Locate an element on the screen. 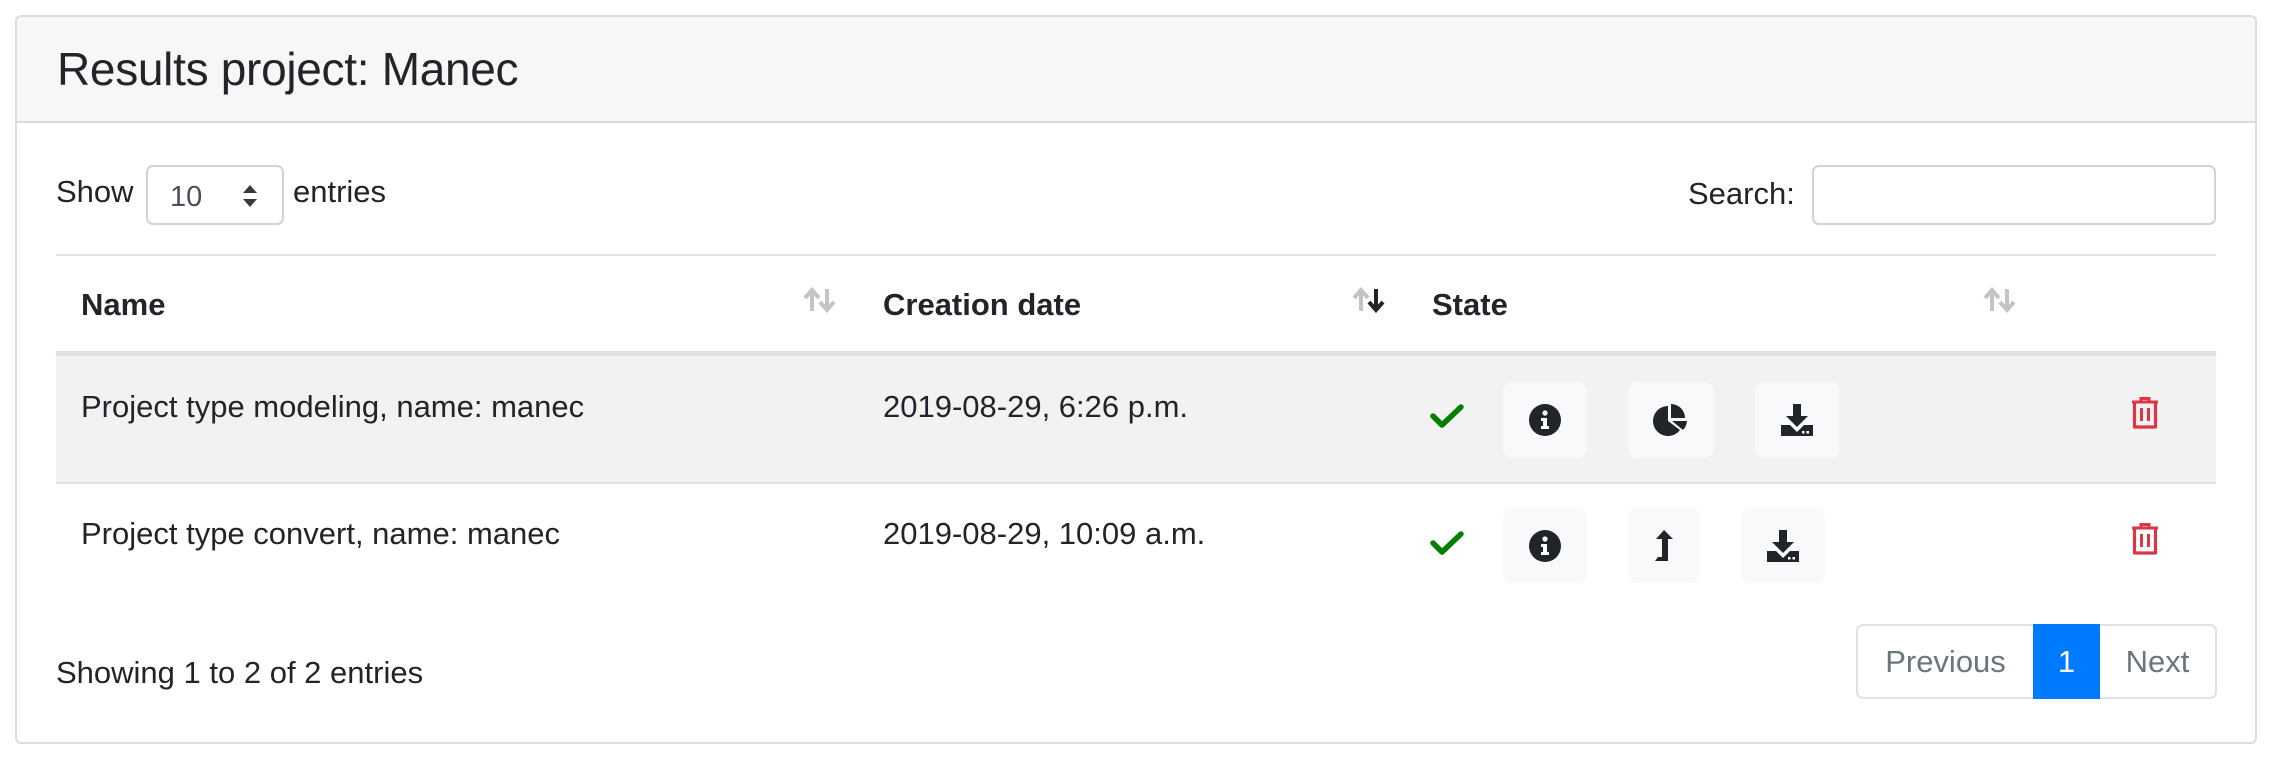 The height and width of the screenshot is (758, 2274). select-caret-icon is located at coordinates (250, 196).